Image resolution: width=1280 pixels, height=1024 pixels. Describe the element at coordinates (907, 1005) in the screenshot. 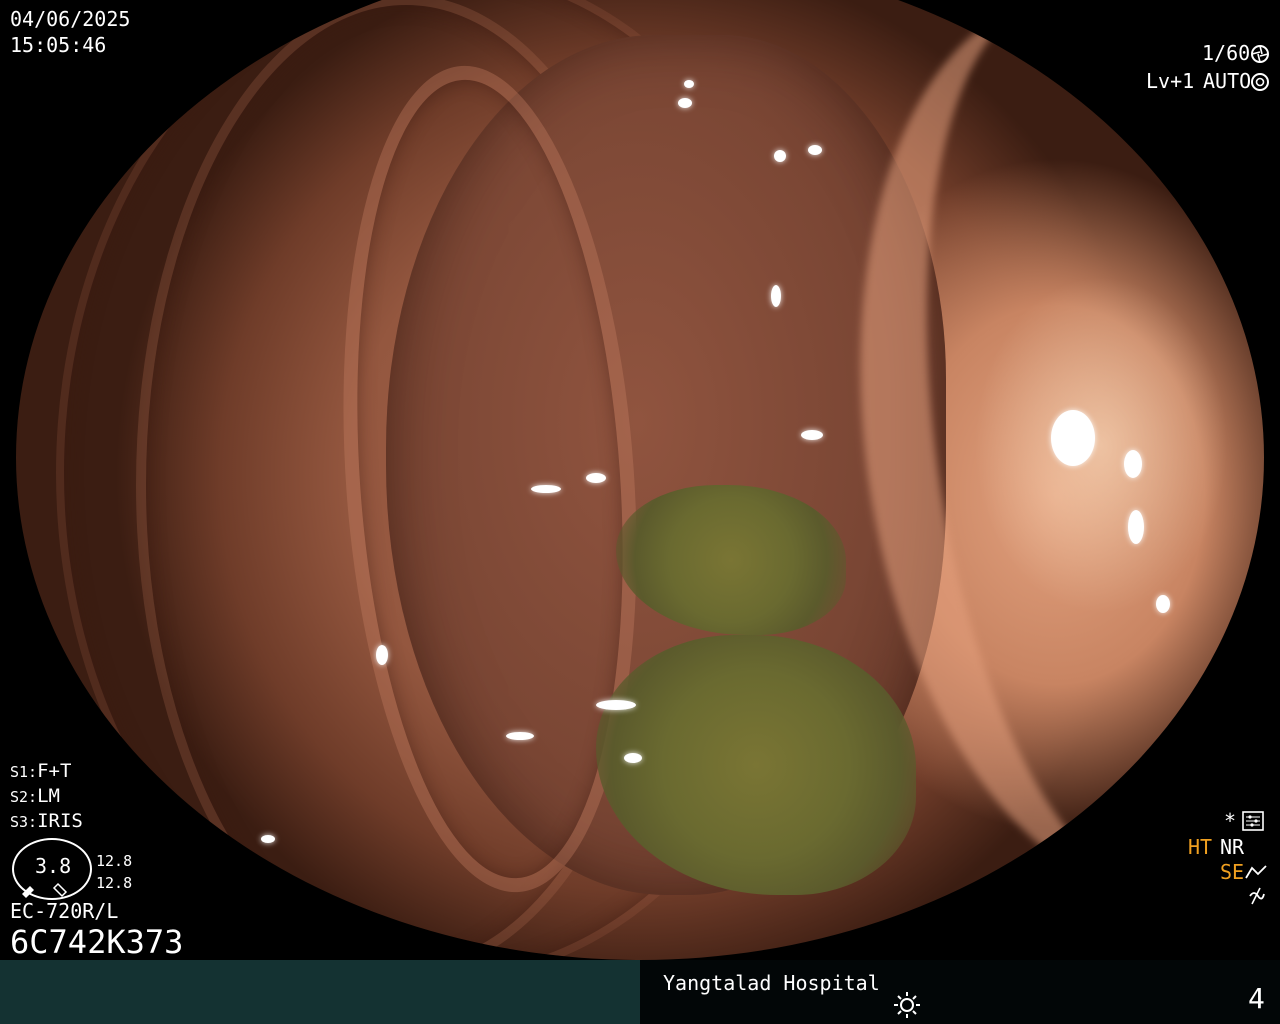

I see `sun-icon` at that location.